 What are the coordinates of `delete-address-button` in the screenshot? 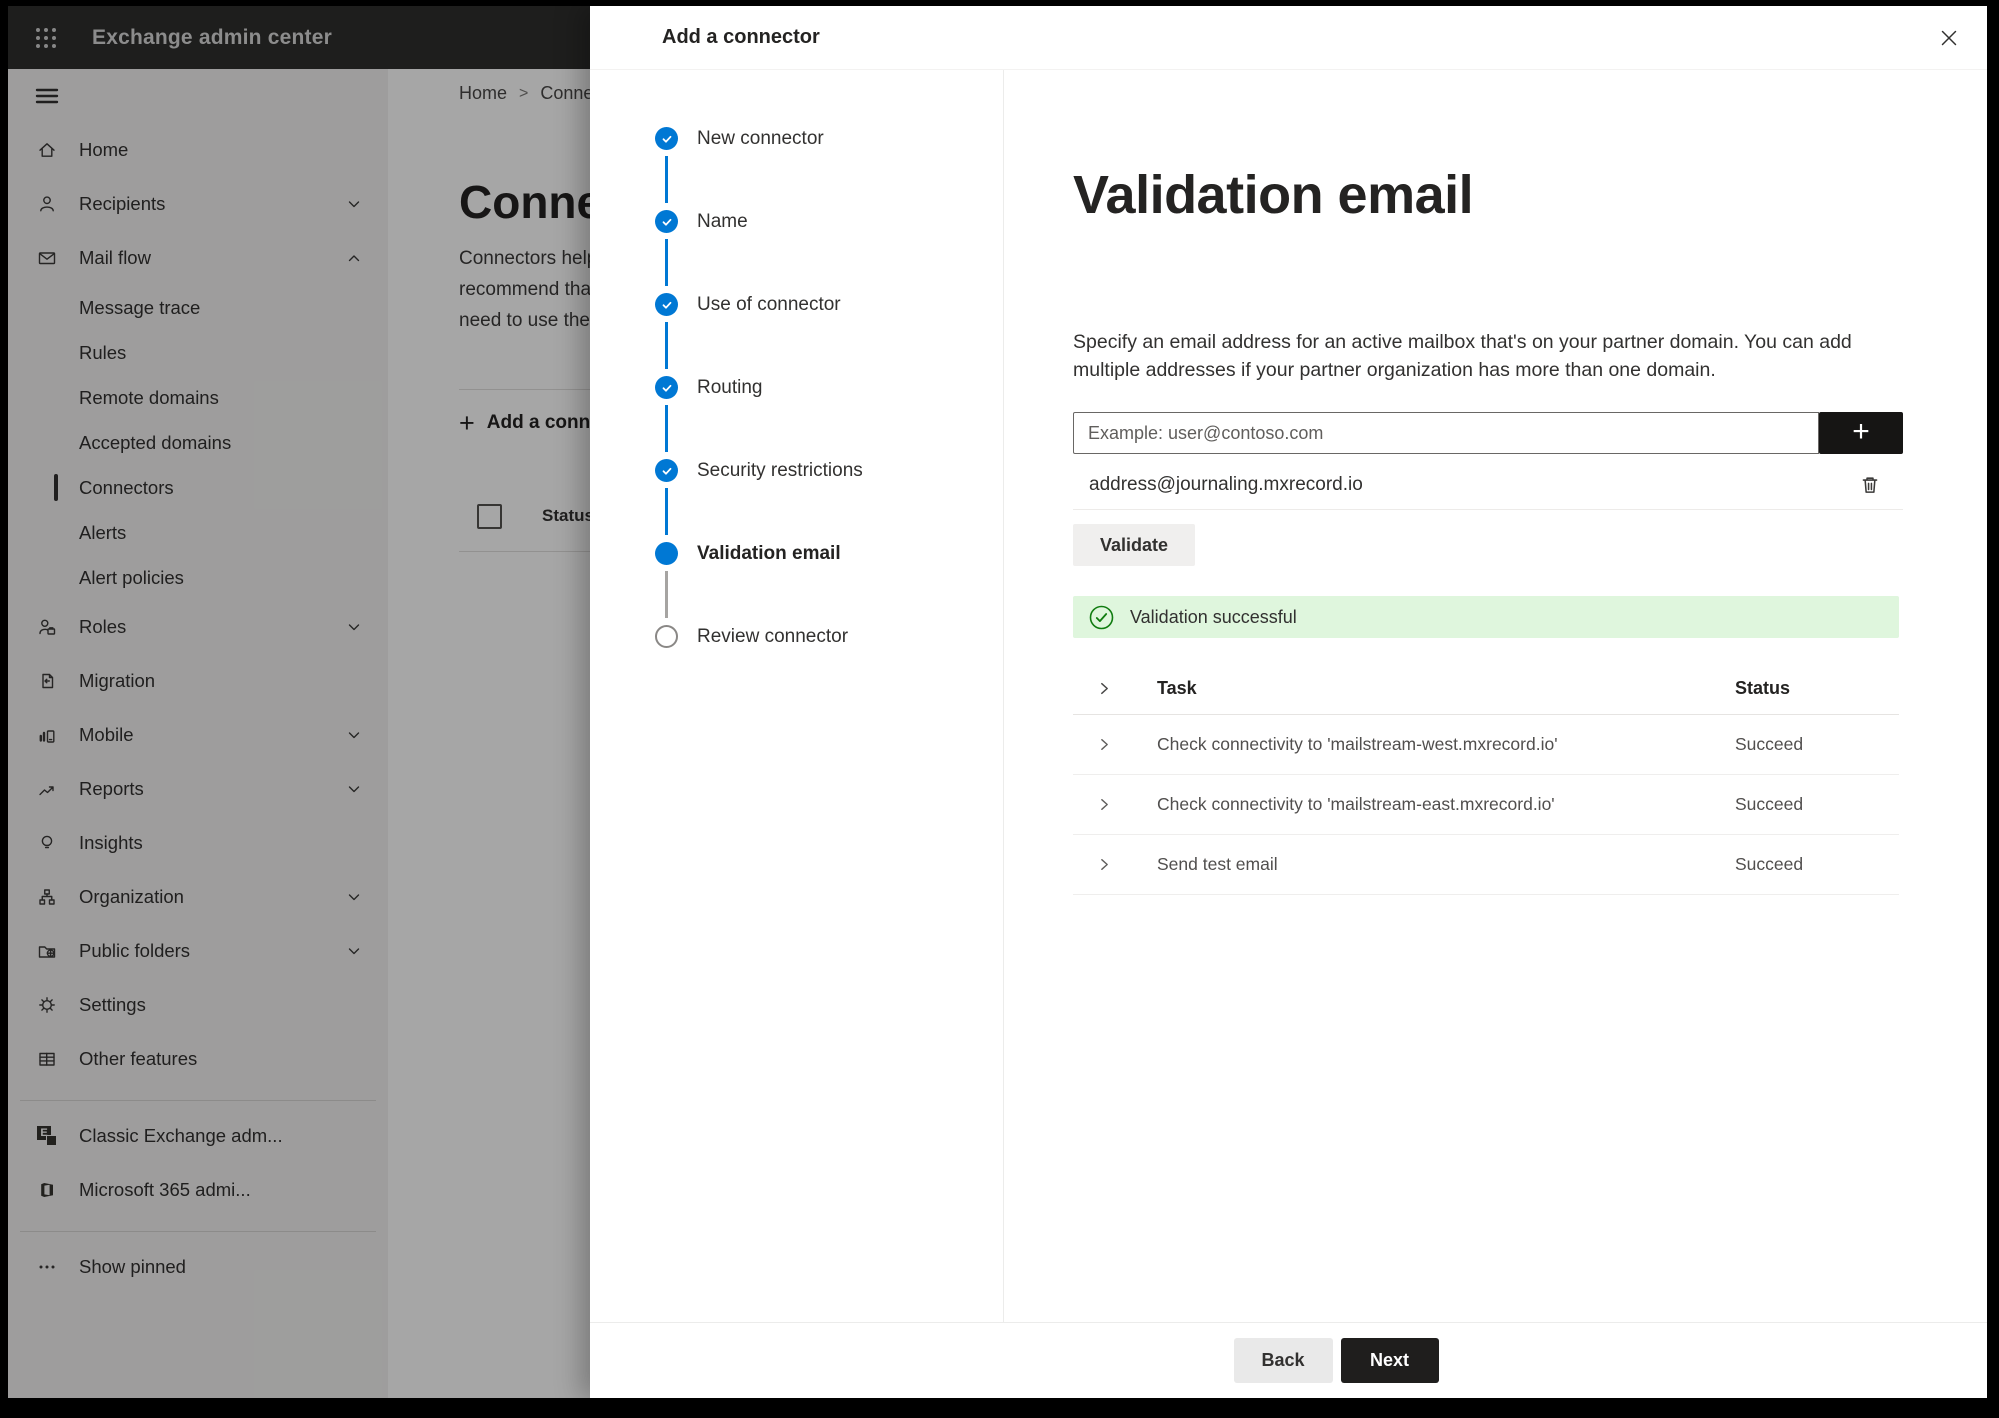 It's located at (1870, 485).